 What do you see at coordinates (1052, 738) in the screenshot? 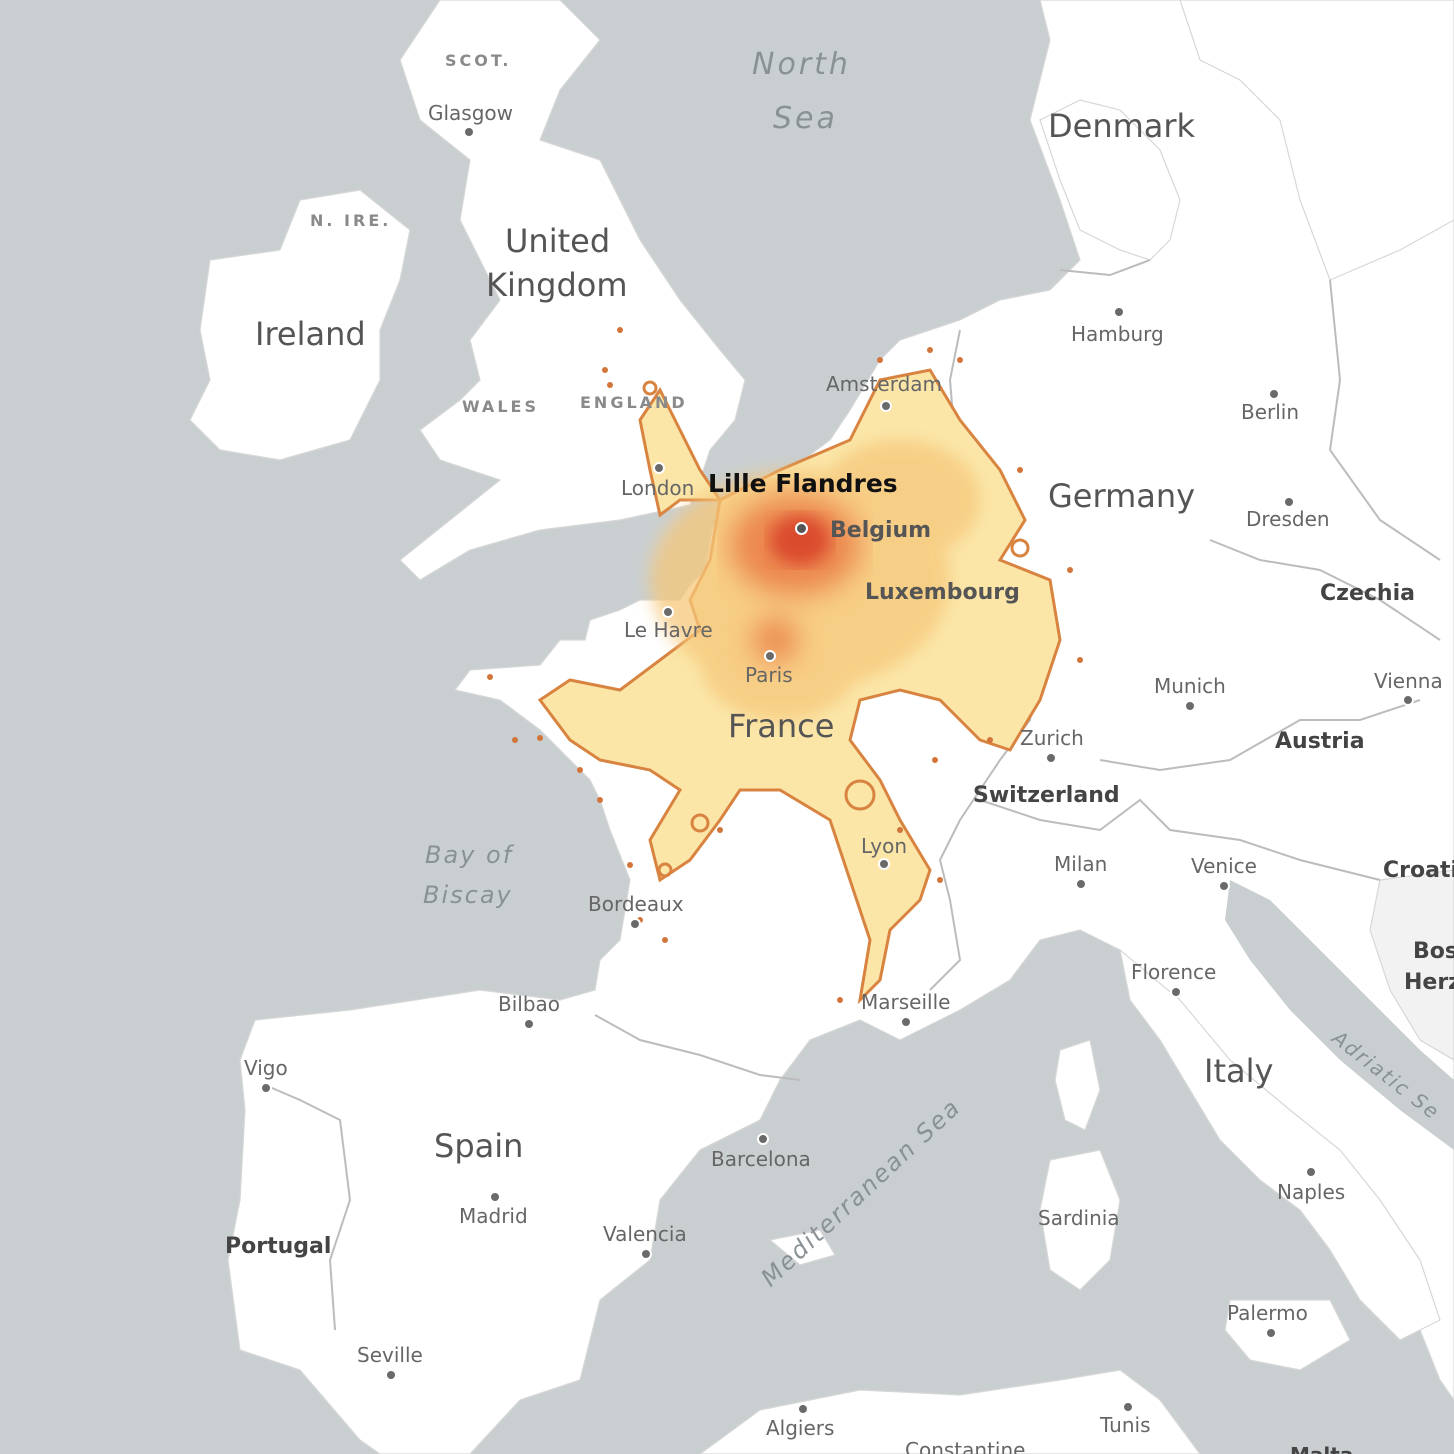
I see `label-zurich: Zurich` at bounding box center [1052, 738].